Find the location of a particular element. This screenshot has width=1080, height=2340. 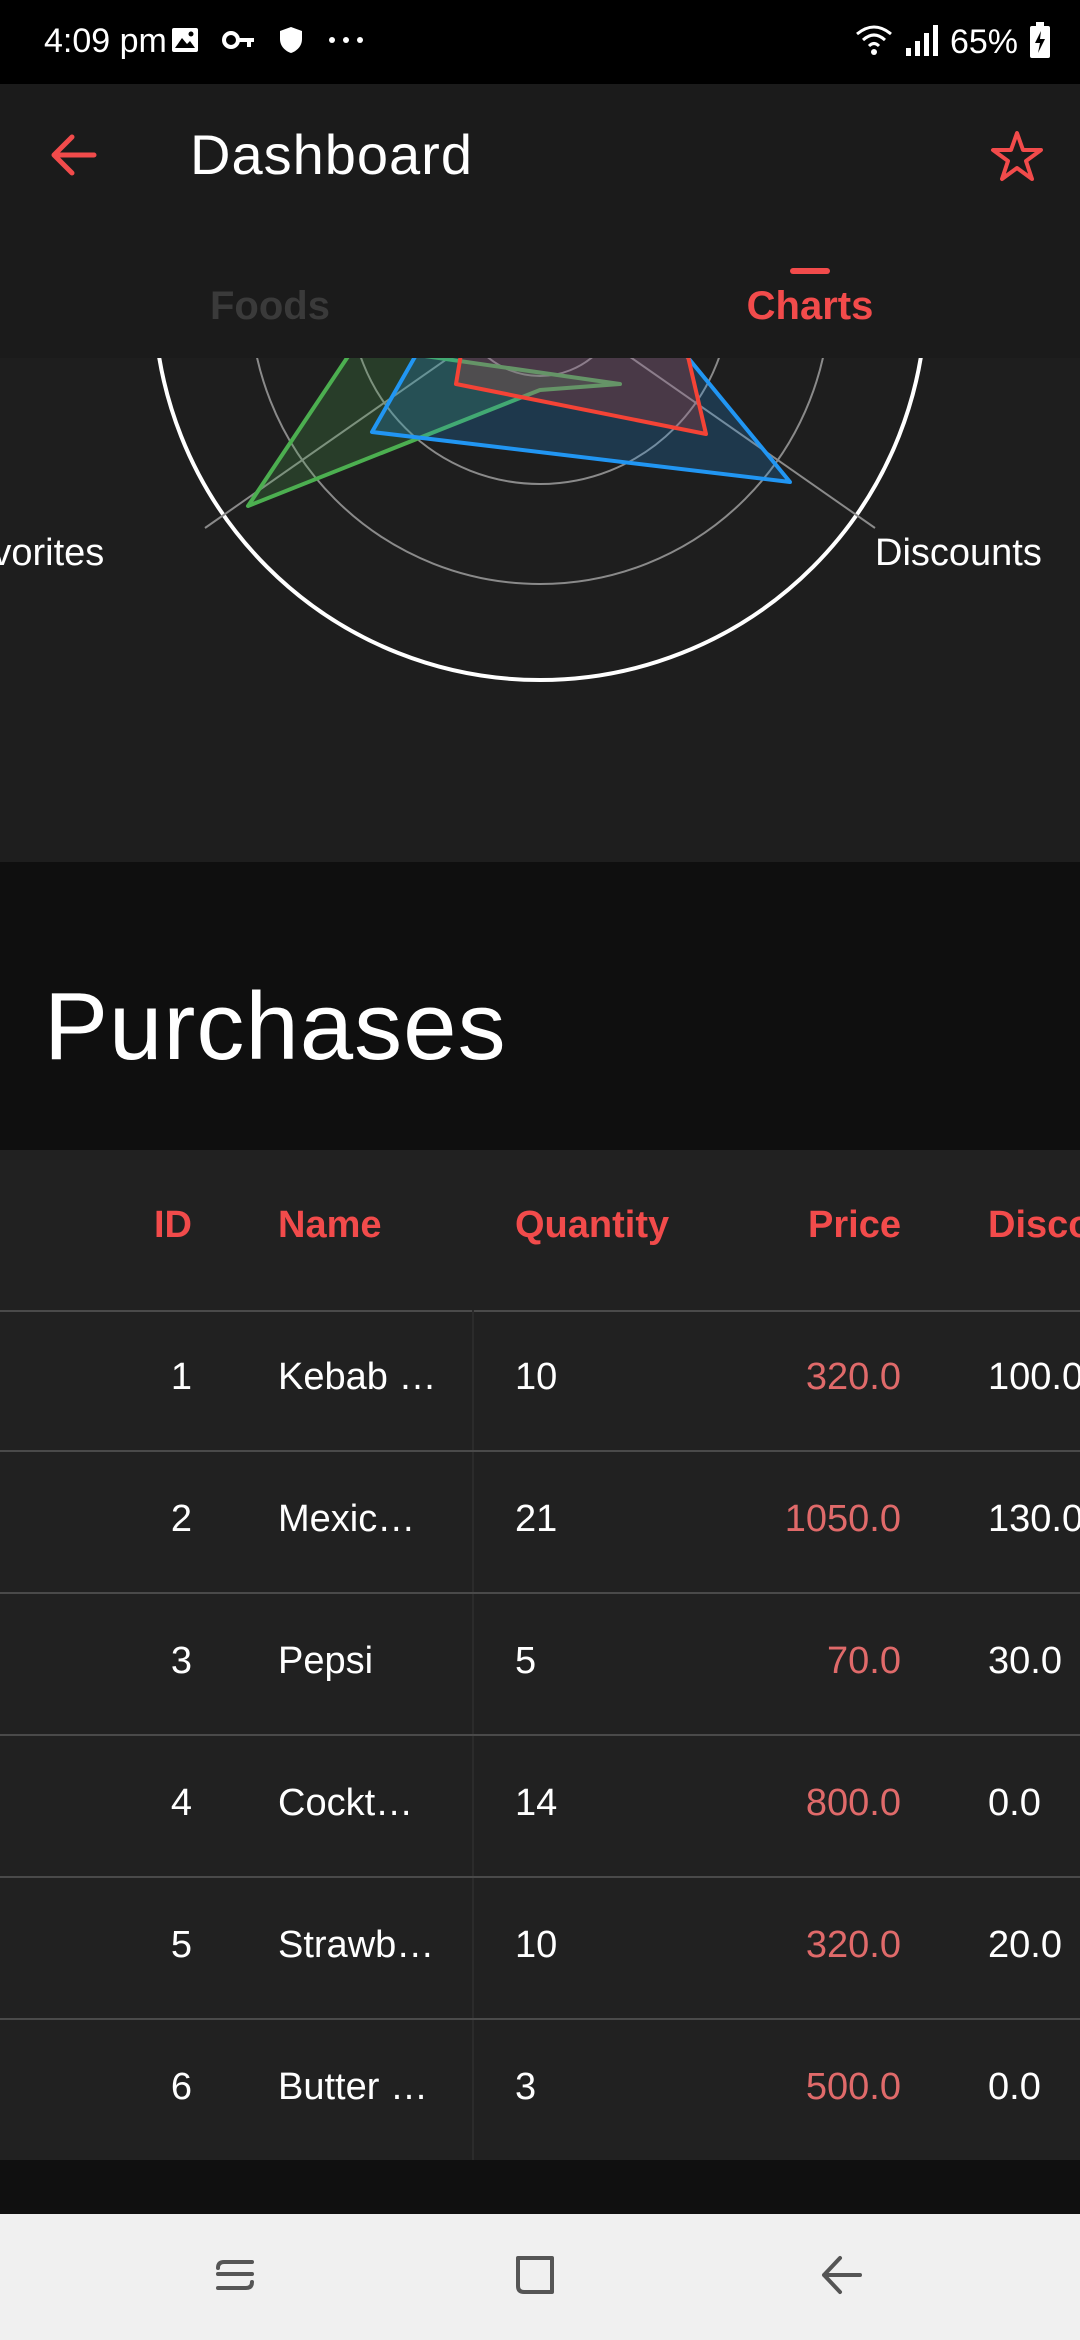

home-icon is located at coordinates (535, 2277).